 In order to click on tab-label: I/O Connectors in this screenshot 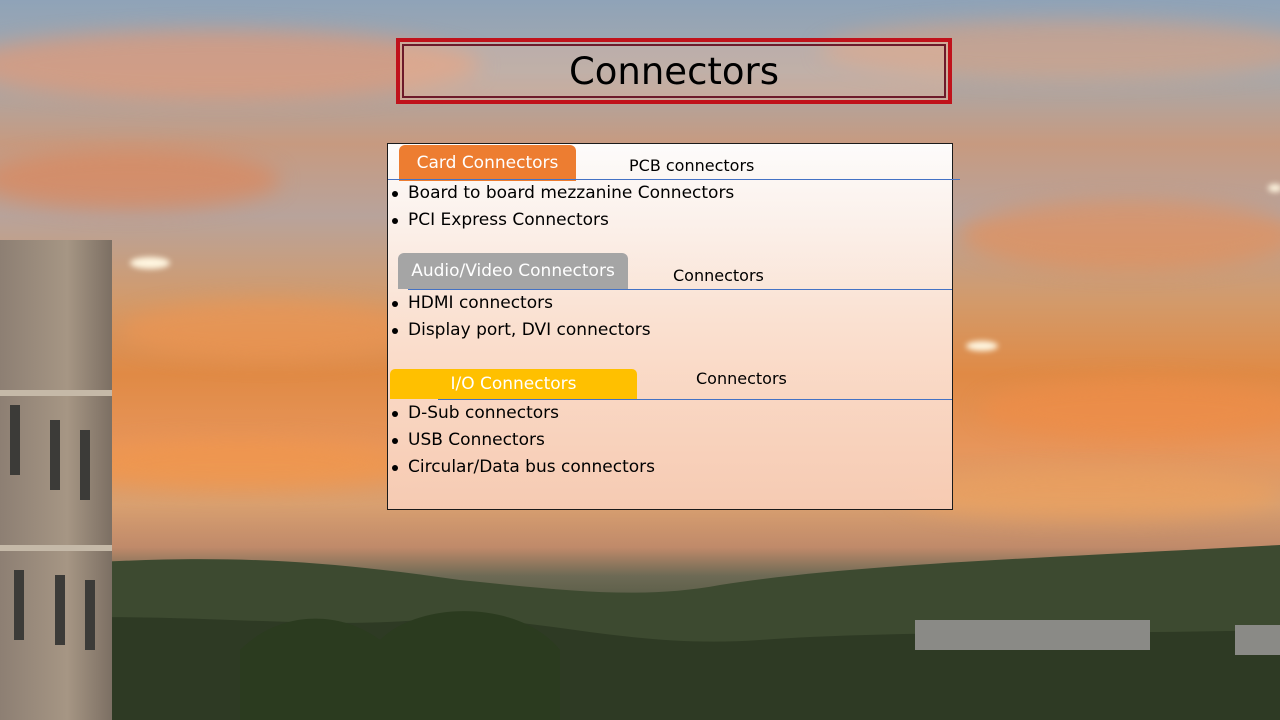, I will do `click(513, 384)`.